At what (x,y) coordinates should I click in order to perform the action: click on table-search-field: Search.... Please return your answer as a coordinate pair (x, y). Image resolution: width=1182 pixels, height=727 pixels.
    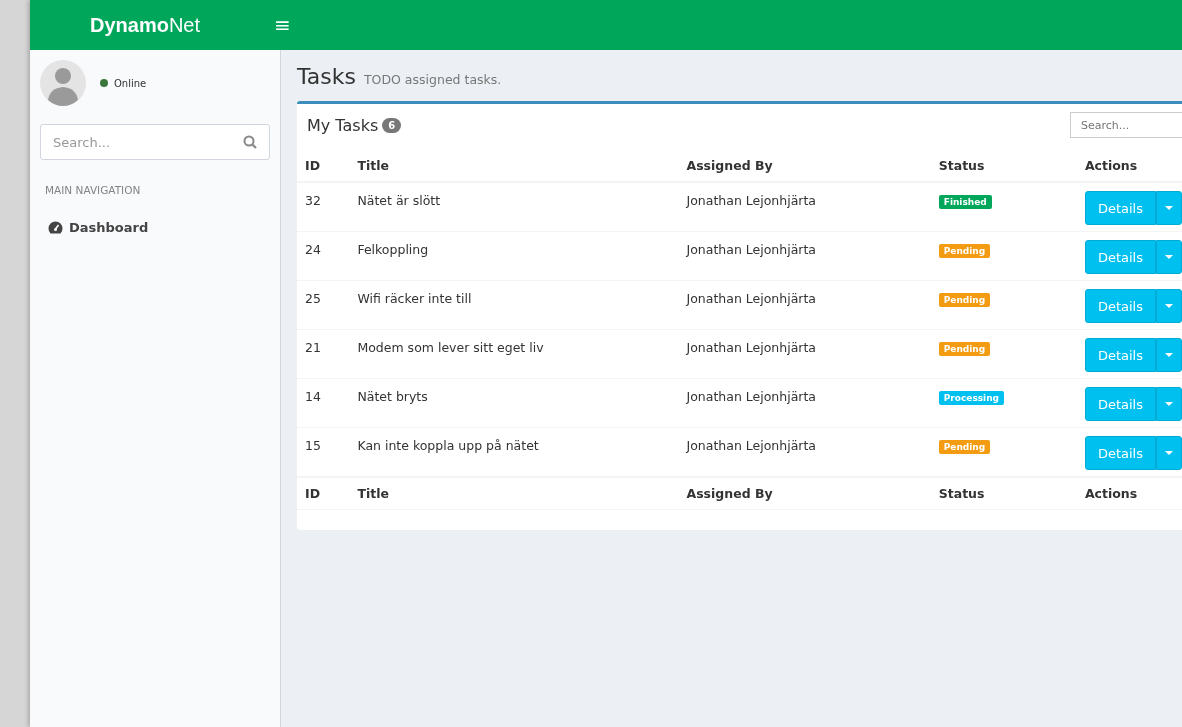
    Looking at the image, I should click on (1126, 125).